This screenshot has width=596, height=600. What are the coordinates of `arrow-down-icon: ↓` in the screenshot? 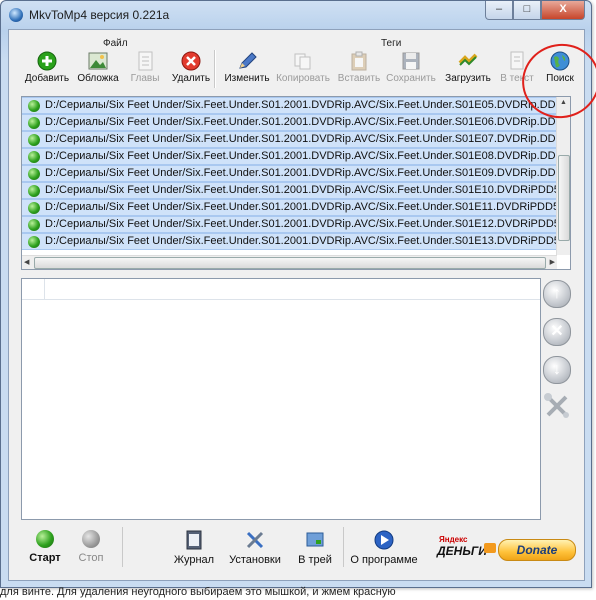 It's located at (557, 370).